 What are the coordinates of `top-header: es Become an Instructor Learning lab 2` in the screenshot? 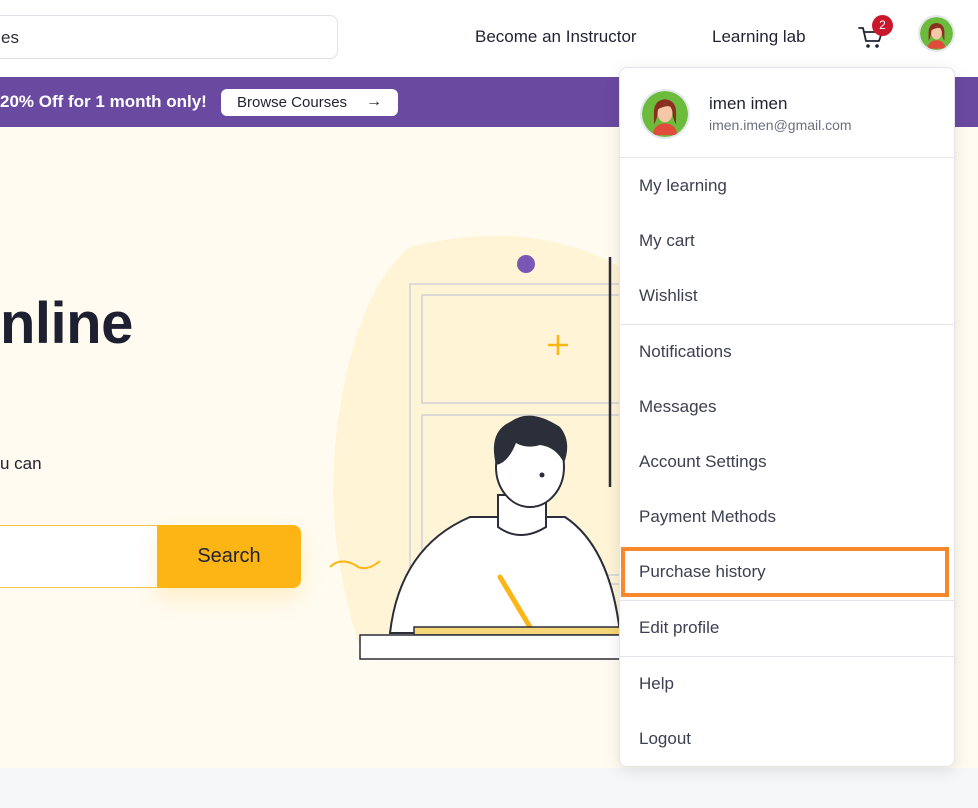 It's located at (489, 38).